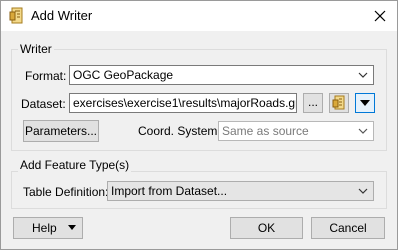 The width and height of the screenshot is (398, 250). What do you see at coordinates (36, 49) in the screenshot?
I see `writer-group-title: Writer` at bounding box center [36, 49].